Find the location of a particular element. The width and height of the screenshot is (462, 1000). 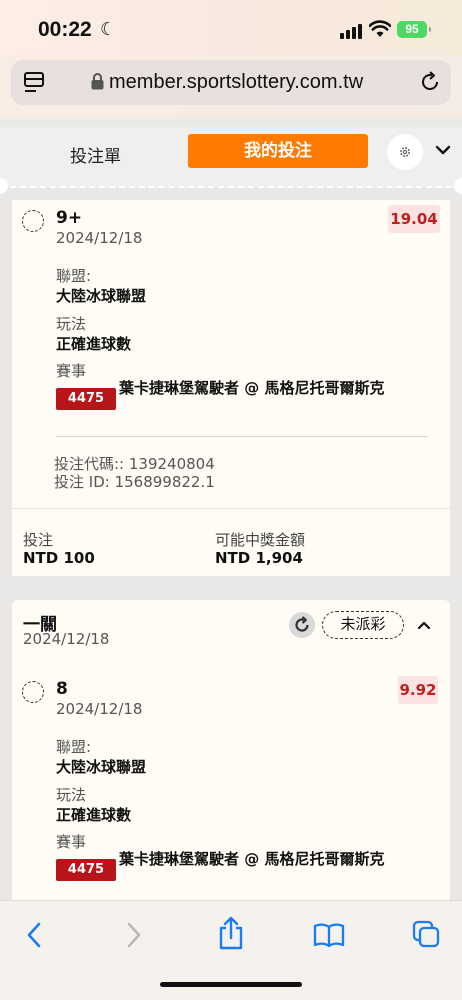

status-badge: 未派彩 is located at coordinates (363, 625).